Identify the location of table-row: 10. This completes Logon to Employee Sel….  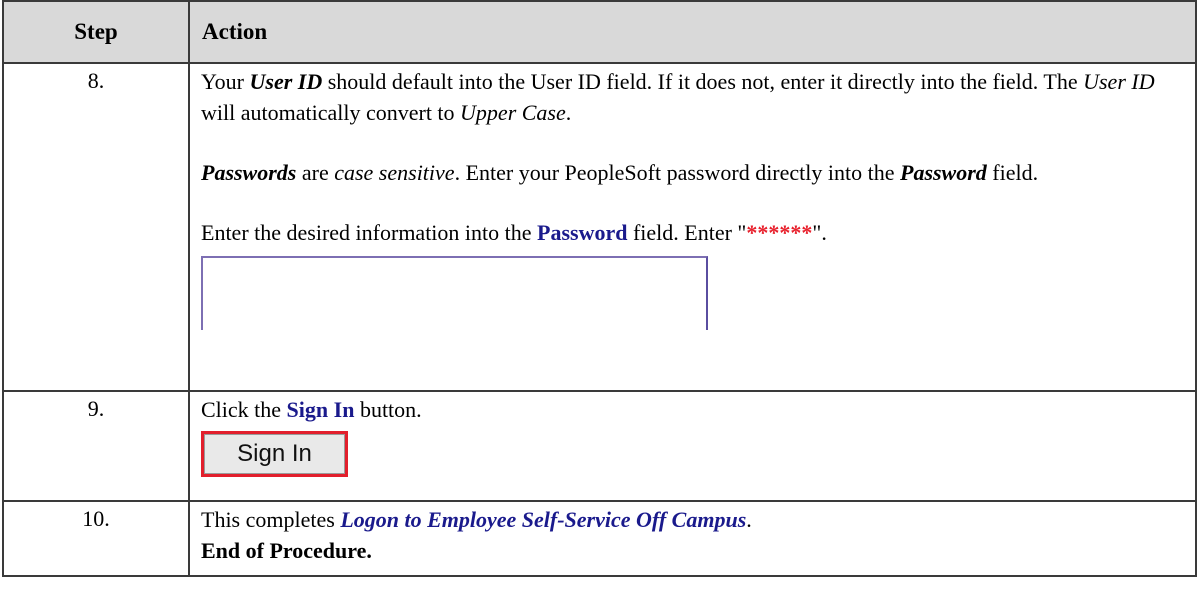
(599, 538).